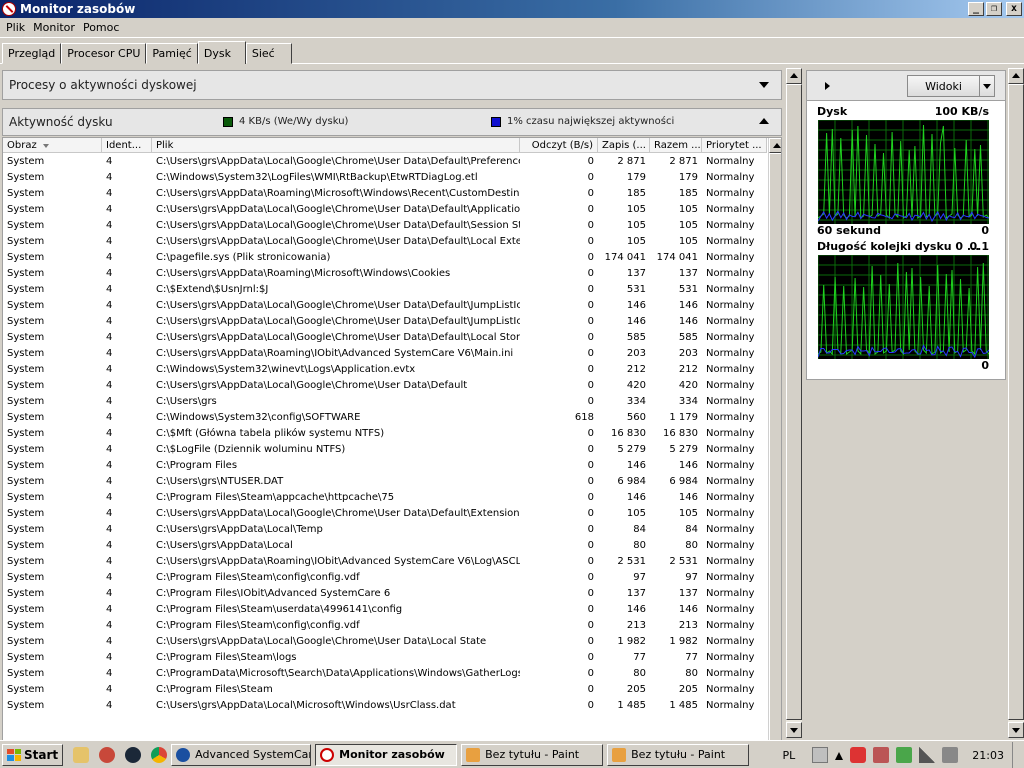 The width and height of the screenshot is (1024, 768). What do you see at coordinates (81, 754) in the screenshot?
I see `folder-icon` at bounding box center [81, 754].